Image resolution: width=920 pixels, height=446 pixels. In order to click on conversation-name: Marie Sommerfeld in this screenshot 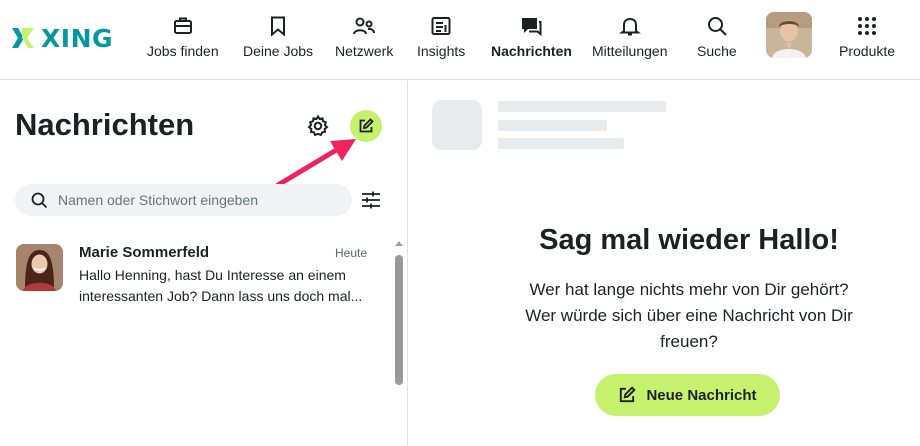, I will do `click(144, 252)`.